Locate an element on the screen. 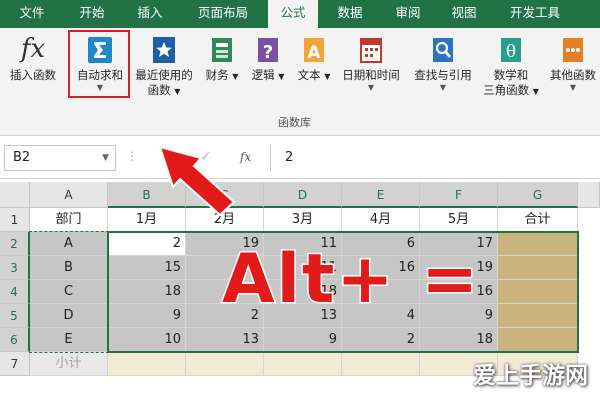 This screenshot has height=396, width=600. annotation-arrow is located at coordinates (197, 181).